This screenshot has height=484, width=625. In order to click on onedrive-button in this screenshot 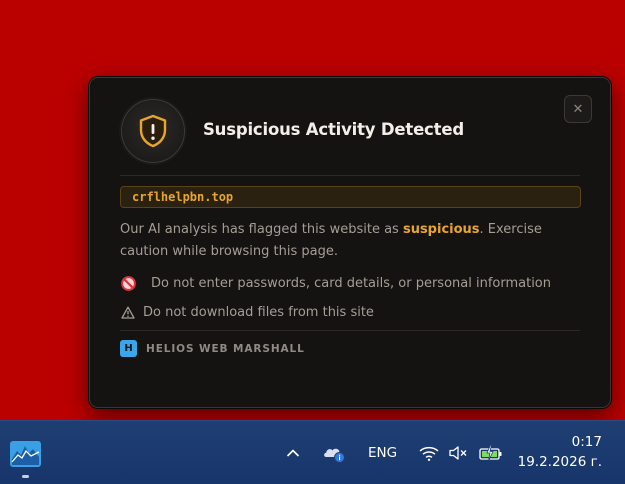, I will do `click(334, 452)`.